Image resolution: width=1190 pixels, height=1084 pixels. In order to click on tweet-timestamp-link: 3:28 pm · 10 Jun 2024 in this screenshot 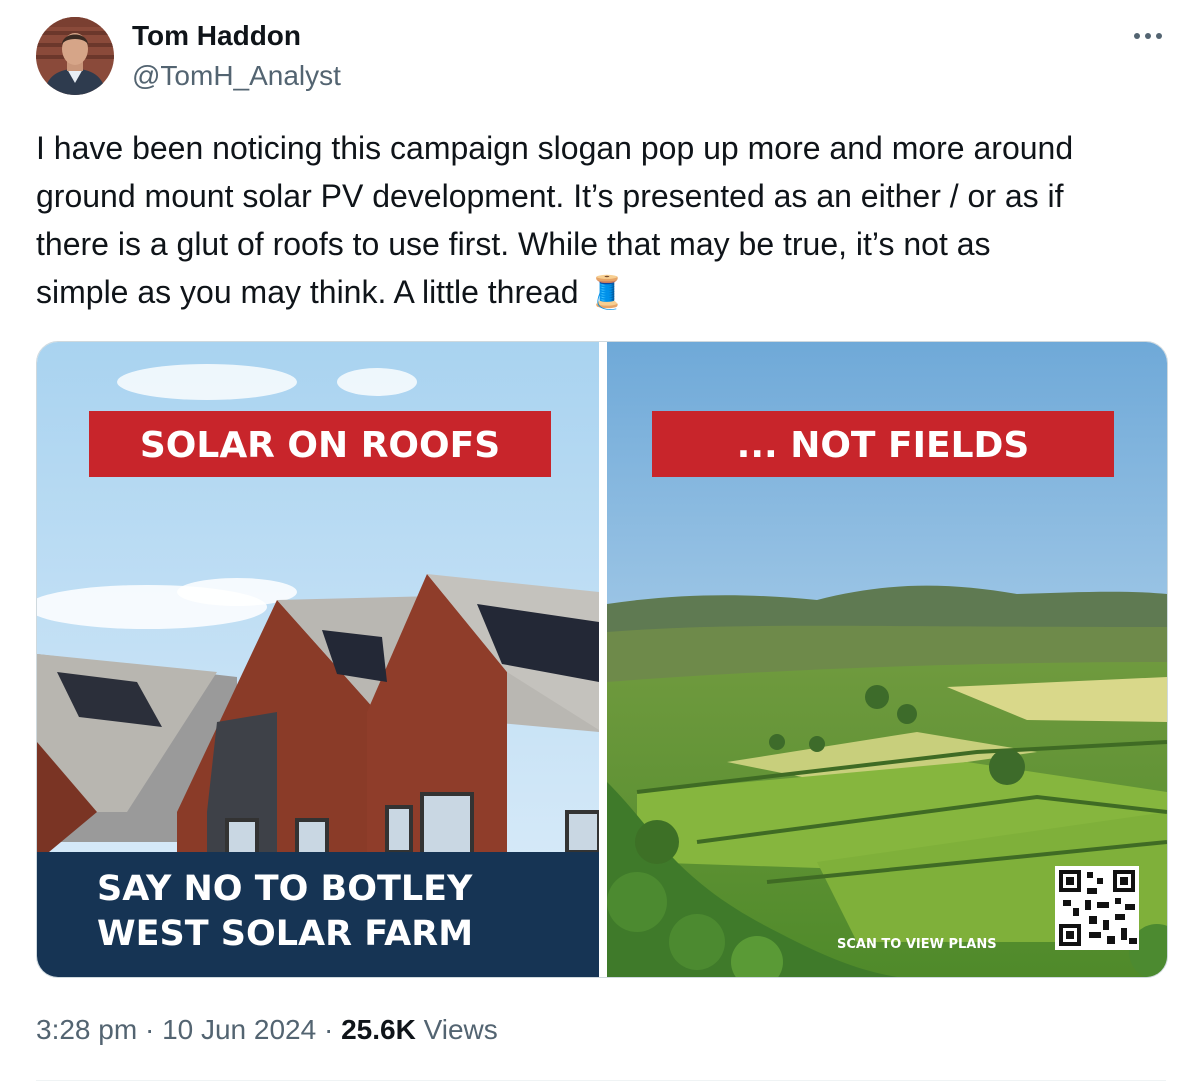, I will do `click(176, 1029)`.